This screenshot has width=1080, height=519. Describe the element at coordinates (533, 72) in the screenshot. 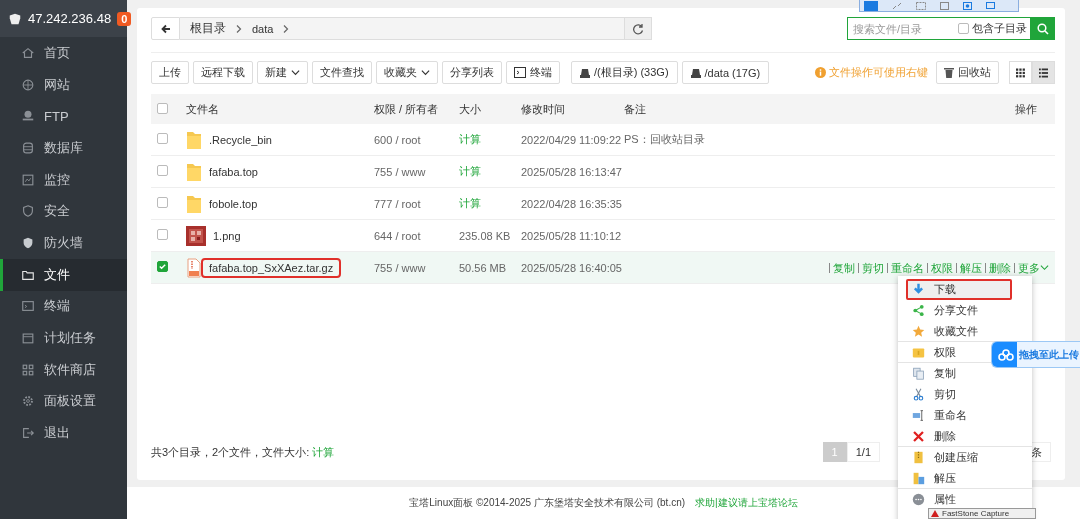

I see `toolbar-button: 终端` at that location.